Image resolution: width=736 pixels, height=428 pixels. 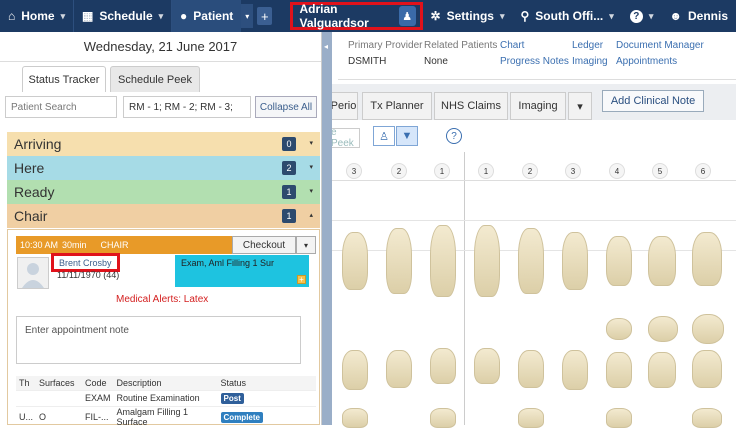 What do you see at coordinates (163, 144) in the screenshot?
I see `section-arriving: Arriving 0 ▾` at bounding box center [163, 144].